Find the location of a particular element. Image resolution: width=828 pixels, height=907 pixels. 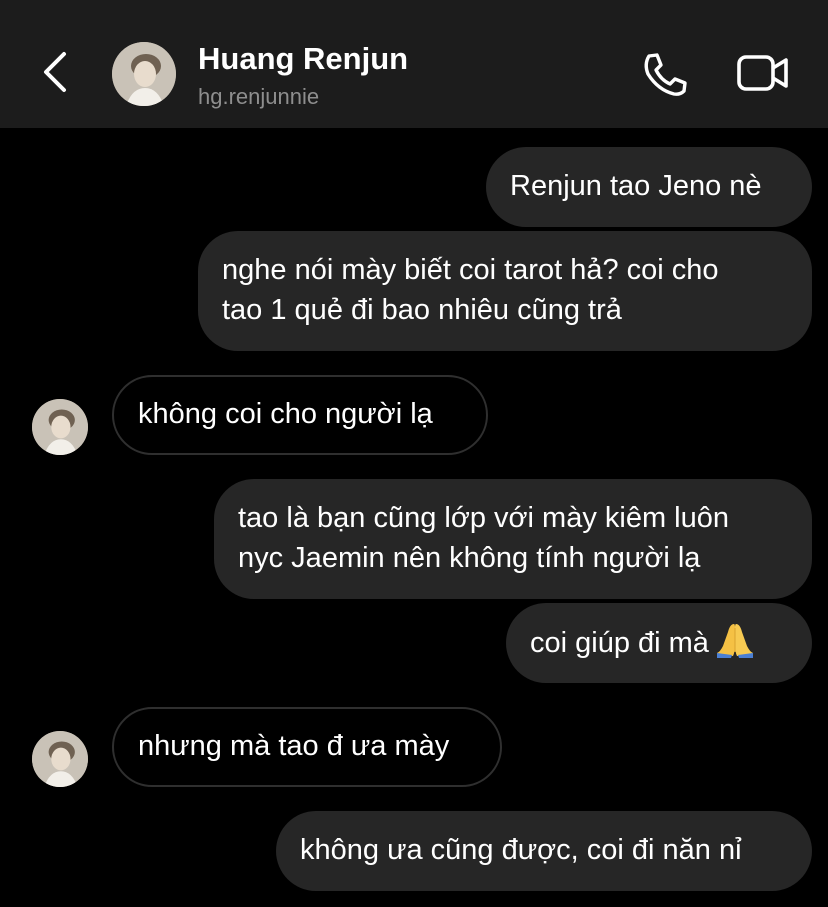

incoming-message: nhưng mà tao đ ưa mày is located at coordinates (307, 747).